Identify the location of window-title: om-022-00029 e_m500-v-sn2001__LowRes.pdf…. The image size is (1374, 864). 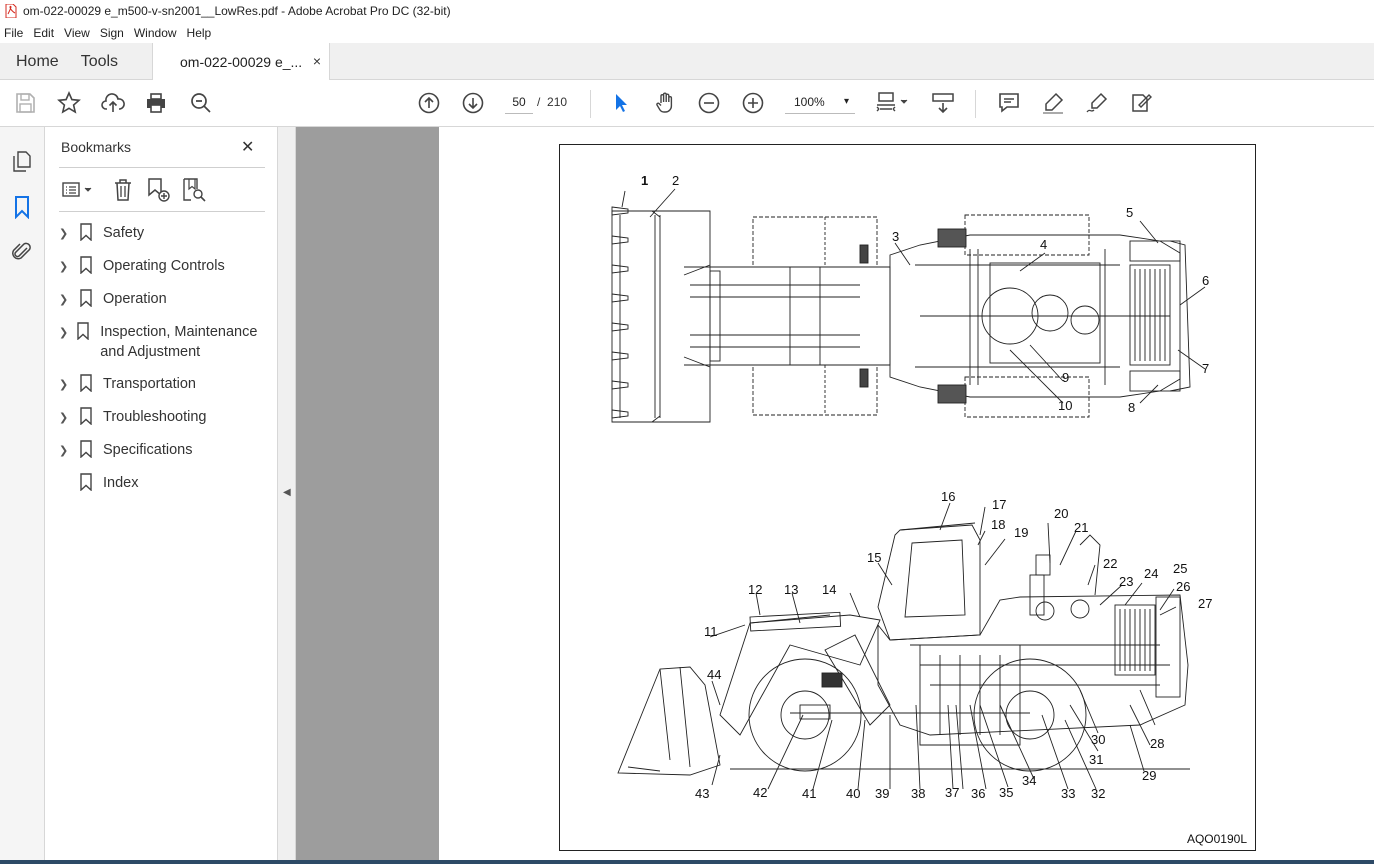
(237, 11).